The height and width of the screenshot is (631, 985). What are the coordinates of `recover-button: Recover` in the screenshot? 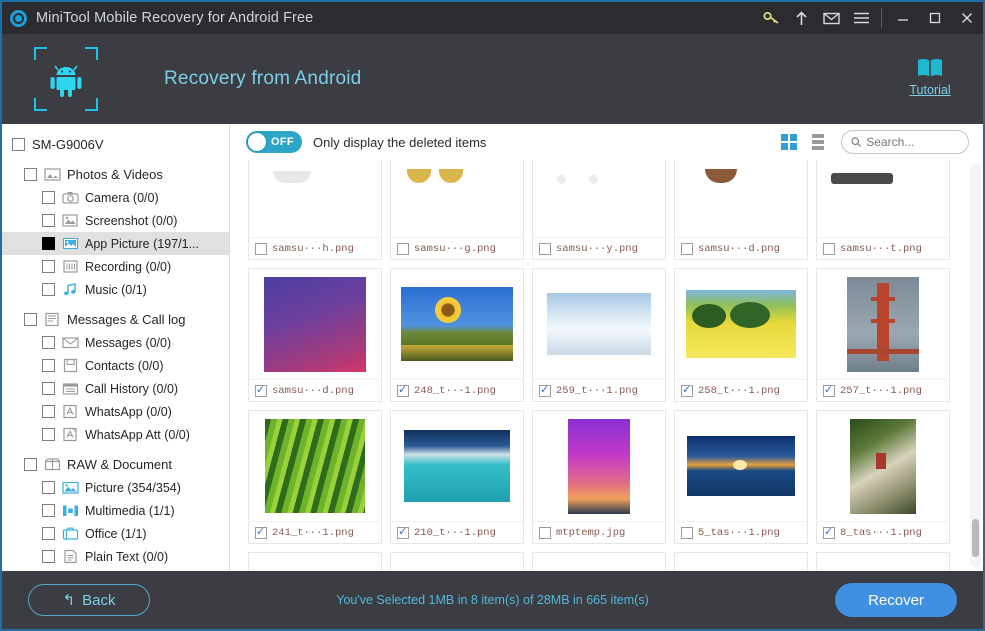 It's located at (896, 600).